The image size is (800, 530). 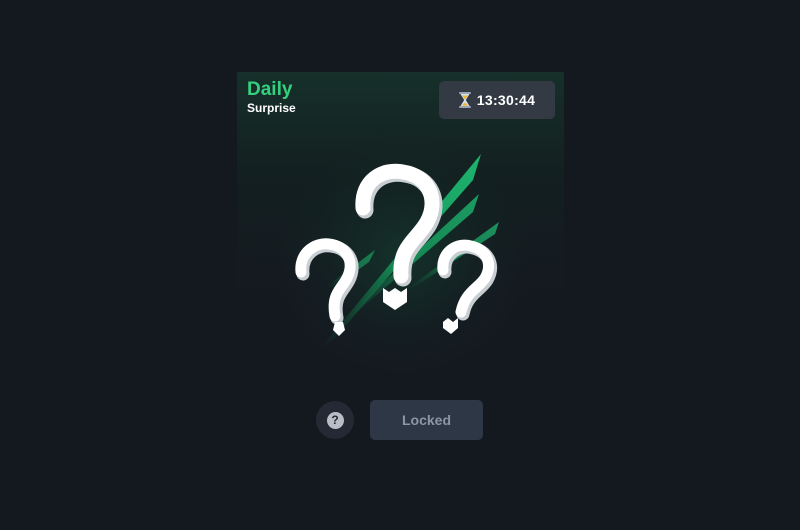 What do you see at coordinates (464, 100) in the screenshot?
I see `hourglass-icon` at bounding box center [464, 100].